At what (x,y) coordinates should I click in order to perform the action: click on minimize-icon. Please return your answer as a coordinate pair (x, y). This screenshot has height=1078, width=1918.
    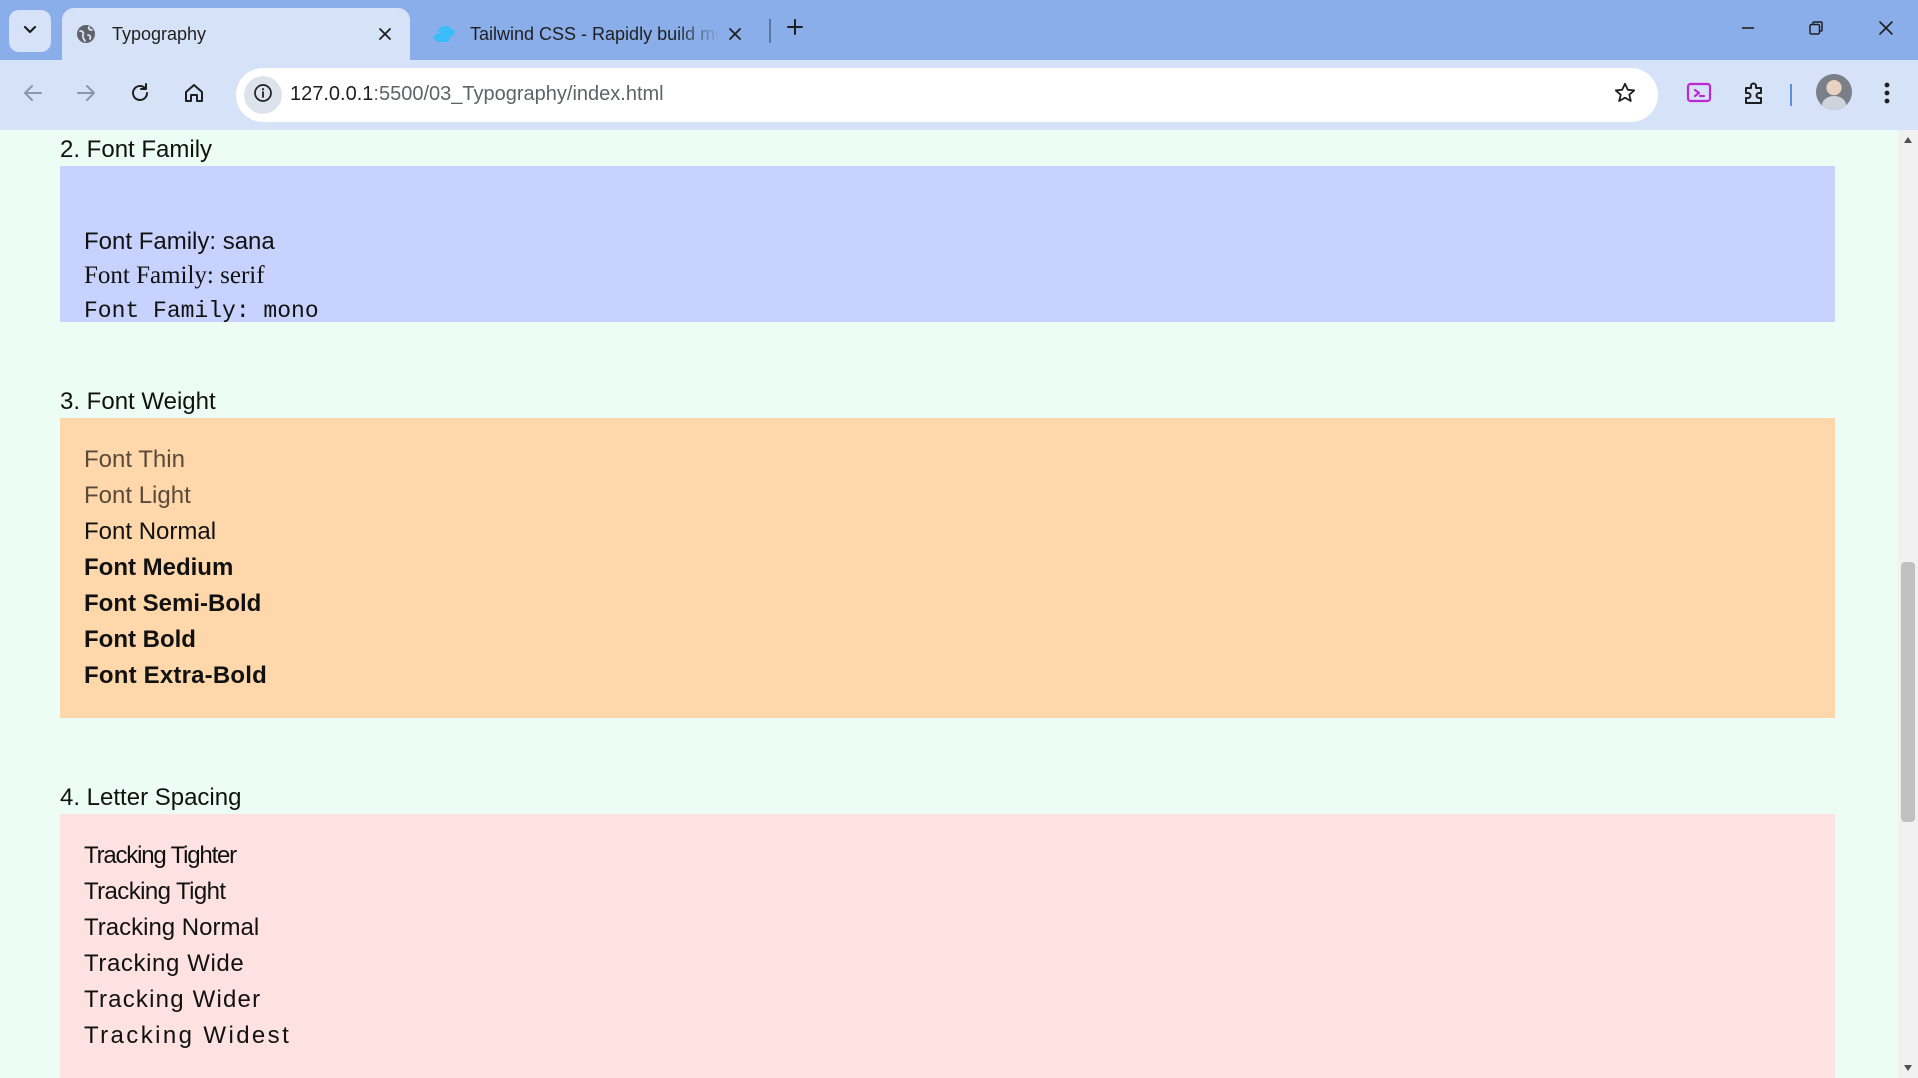
    Looking at the image, I should click on (1748, 30).